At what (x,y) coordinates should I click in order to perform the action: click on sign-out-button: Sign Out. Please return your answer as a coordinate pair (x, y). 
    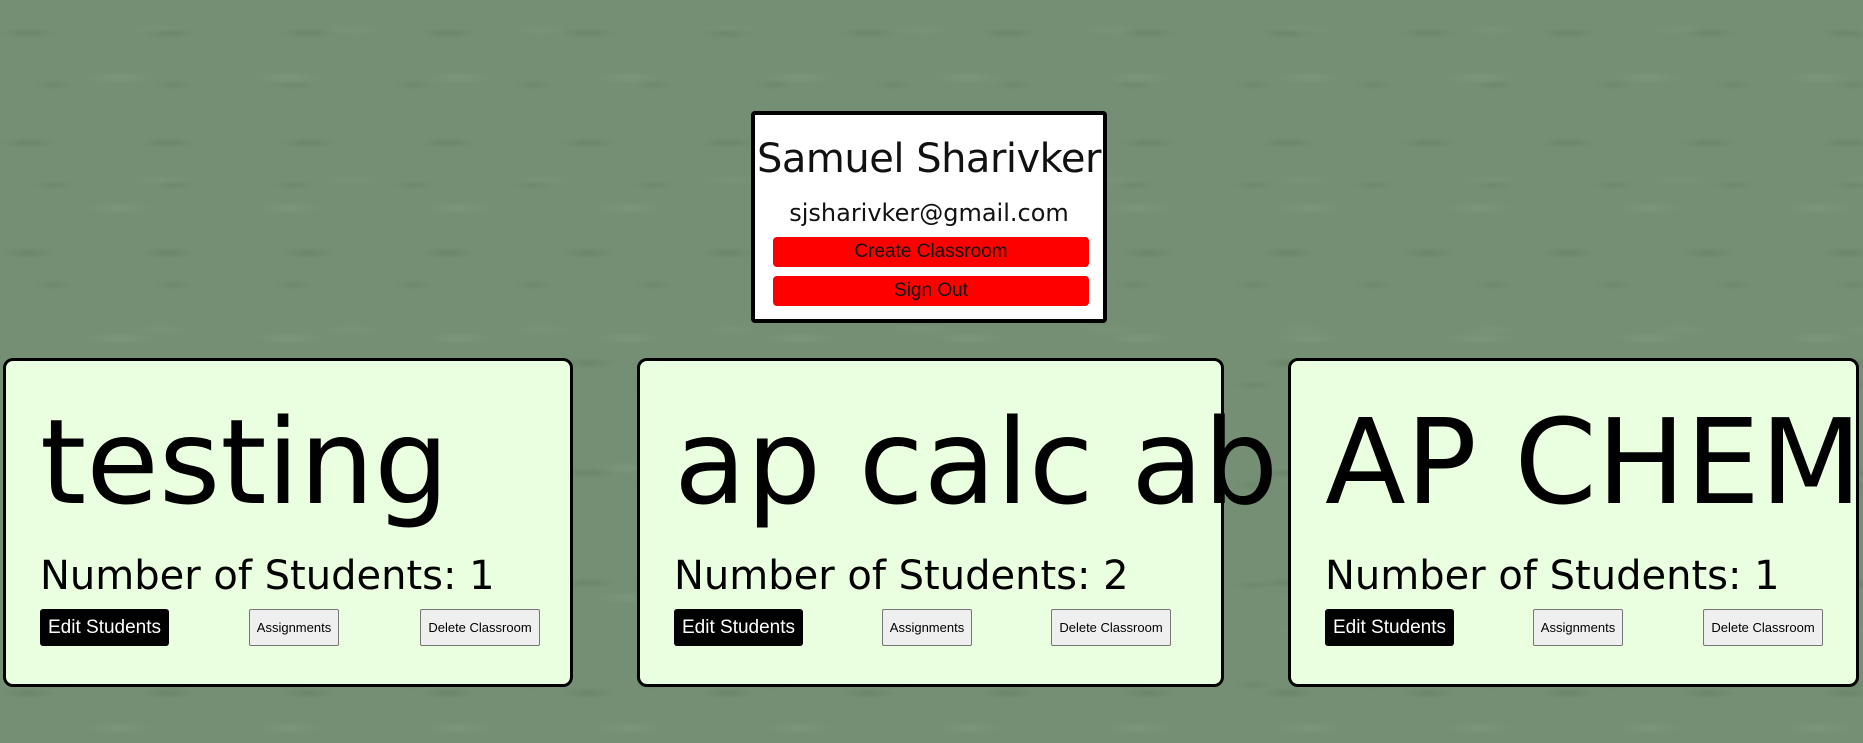
    Looking at the image, I should click on (931, 291).